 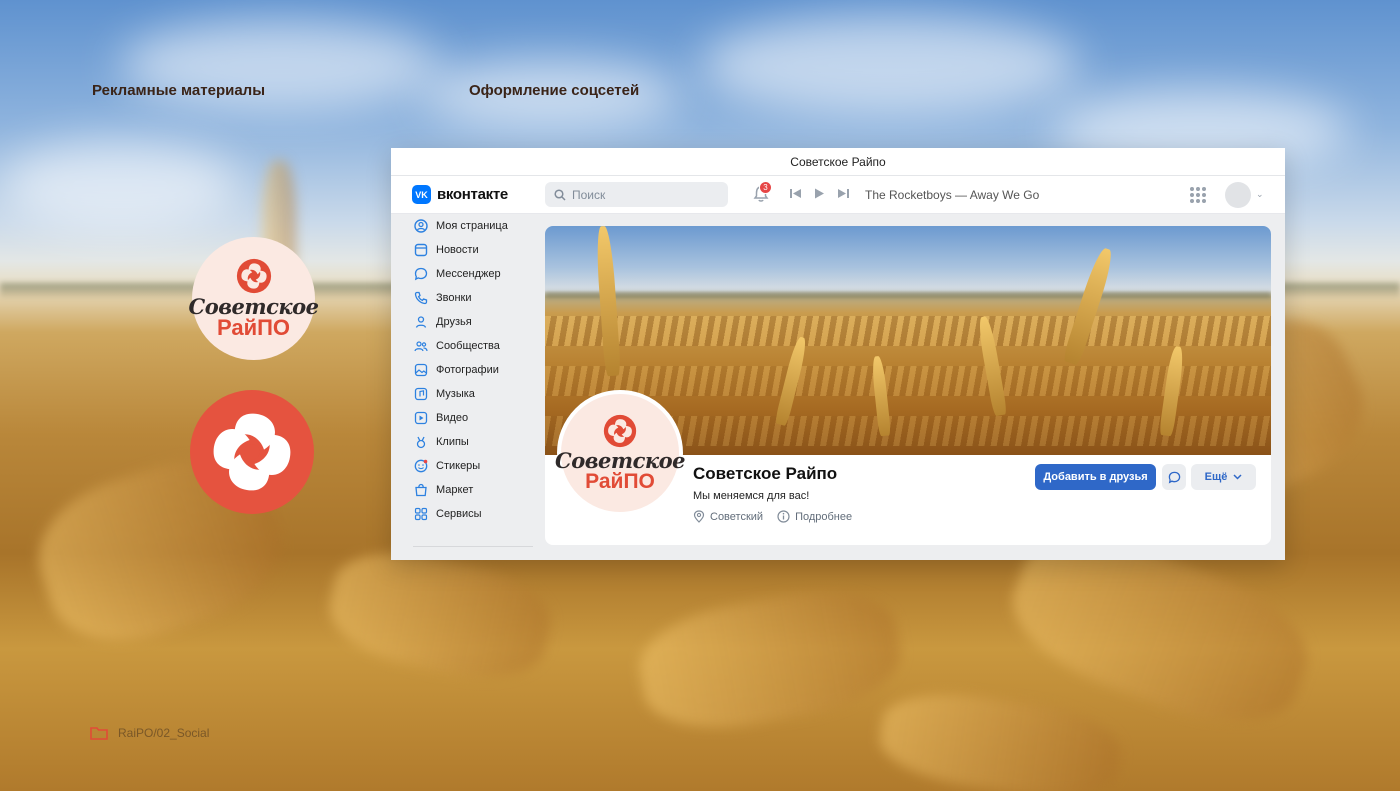 What do you see at coordinates (454, 322) in the screenshot?
I see `sidebar-item-label: Друзья` at bounding box center [454, 322].